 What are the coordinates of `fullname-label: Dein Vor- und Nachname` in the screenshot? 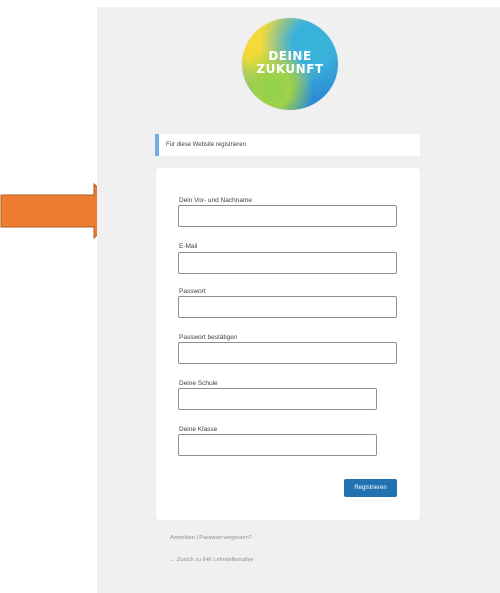 It's located at (215, 200).